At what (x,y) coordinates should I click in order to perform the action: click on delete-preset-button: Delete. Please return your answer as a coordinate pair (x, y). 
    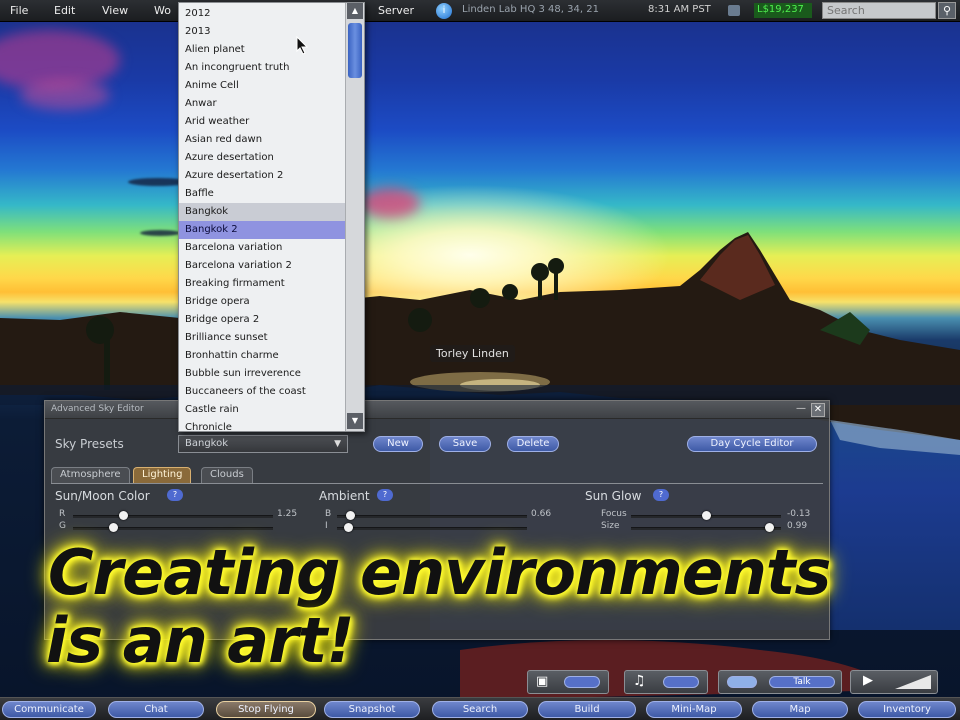
    Looking at the image, I should click on (533, 444).